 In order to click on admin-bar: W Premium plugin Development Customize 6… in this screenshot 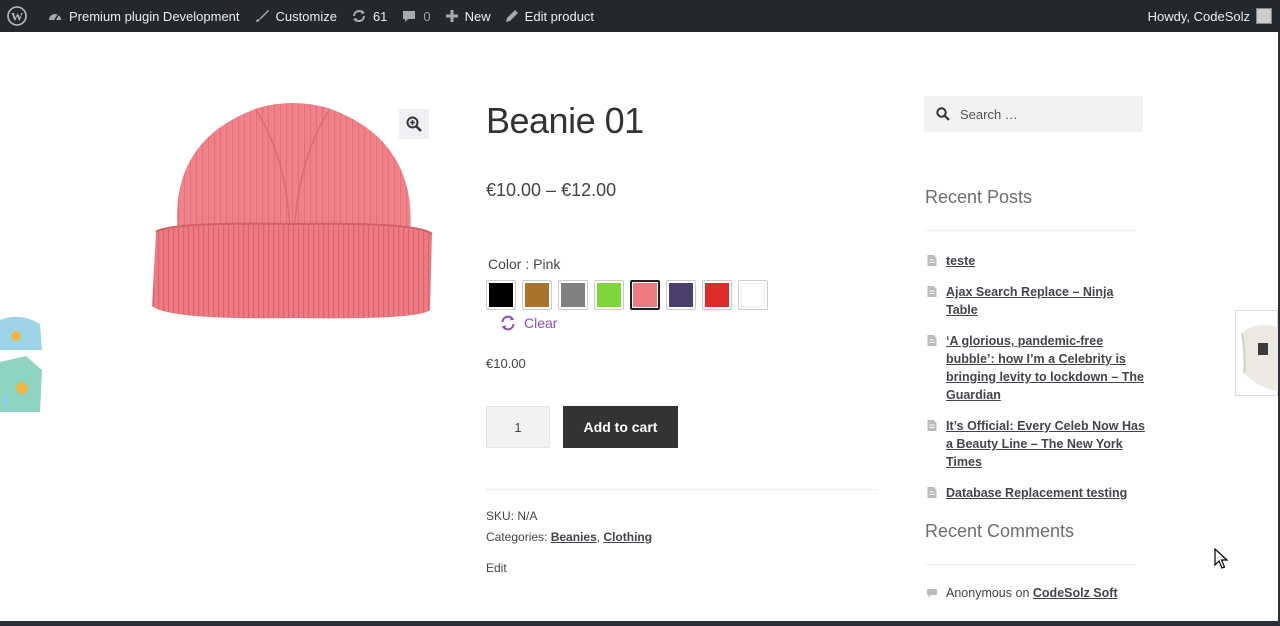, I will do `click(640, 16)`.